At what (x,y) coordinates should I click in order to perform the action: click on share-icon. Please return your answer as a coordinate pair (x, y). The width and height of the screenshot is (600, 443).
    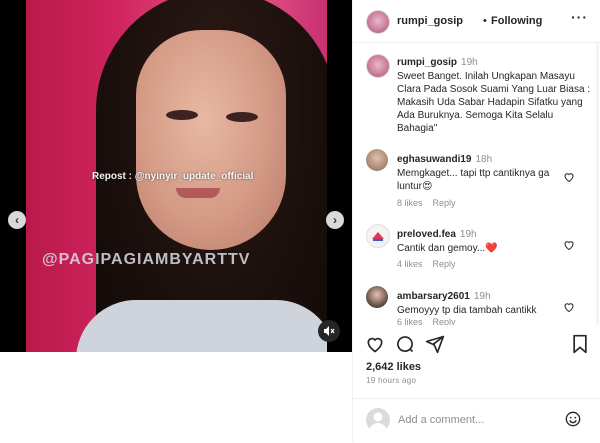
    Looking at the image, I should click on (435, 346).